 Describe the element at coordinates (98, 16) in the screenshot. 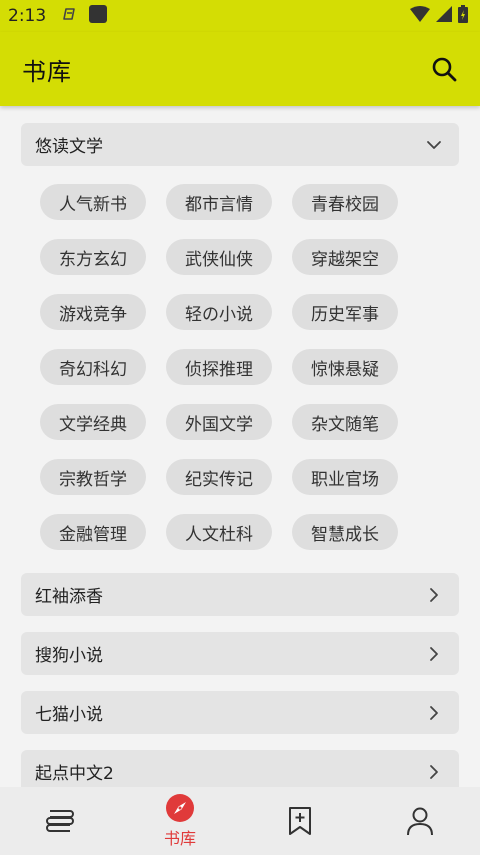

I see `app-notification-icon` at that location.